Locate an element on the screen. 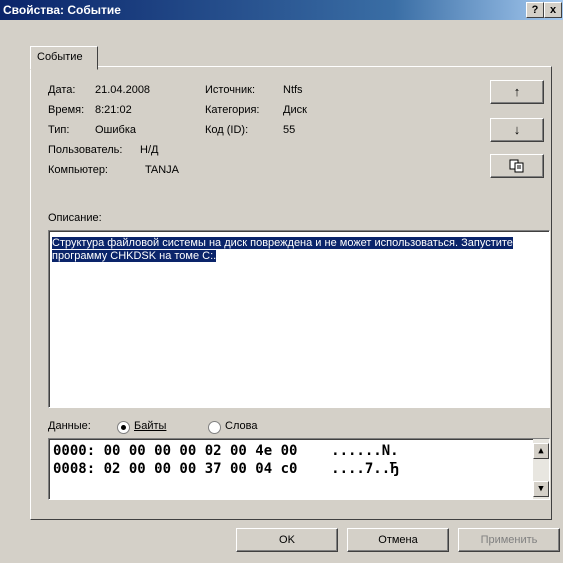  triangle-down-icon: ▼ is located at coordinates (541, 489).